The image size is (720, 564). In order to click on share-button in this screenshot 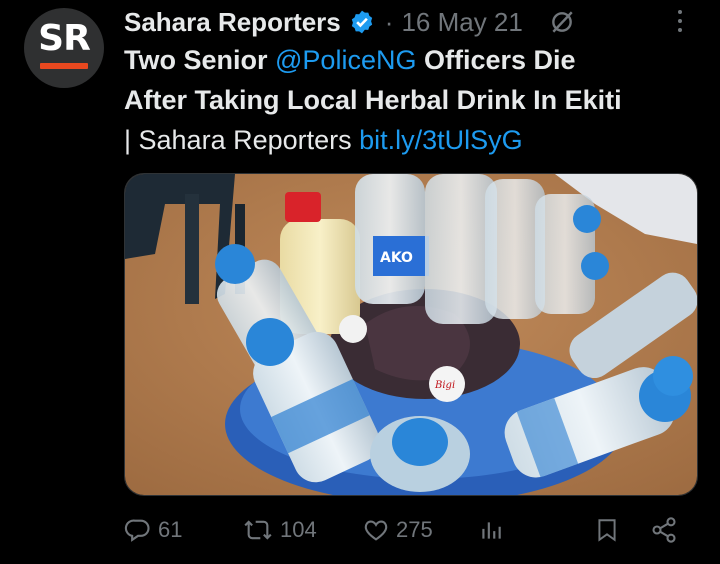, I will do `click(664, 530)`.